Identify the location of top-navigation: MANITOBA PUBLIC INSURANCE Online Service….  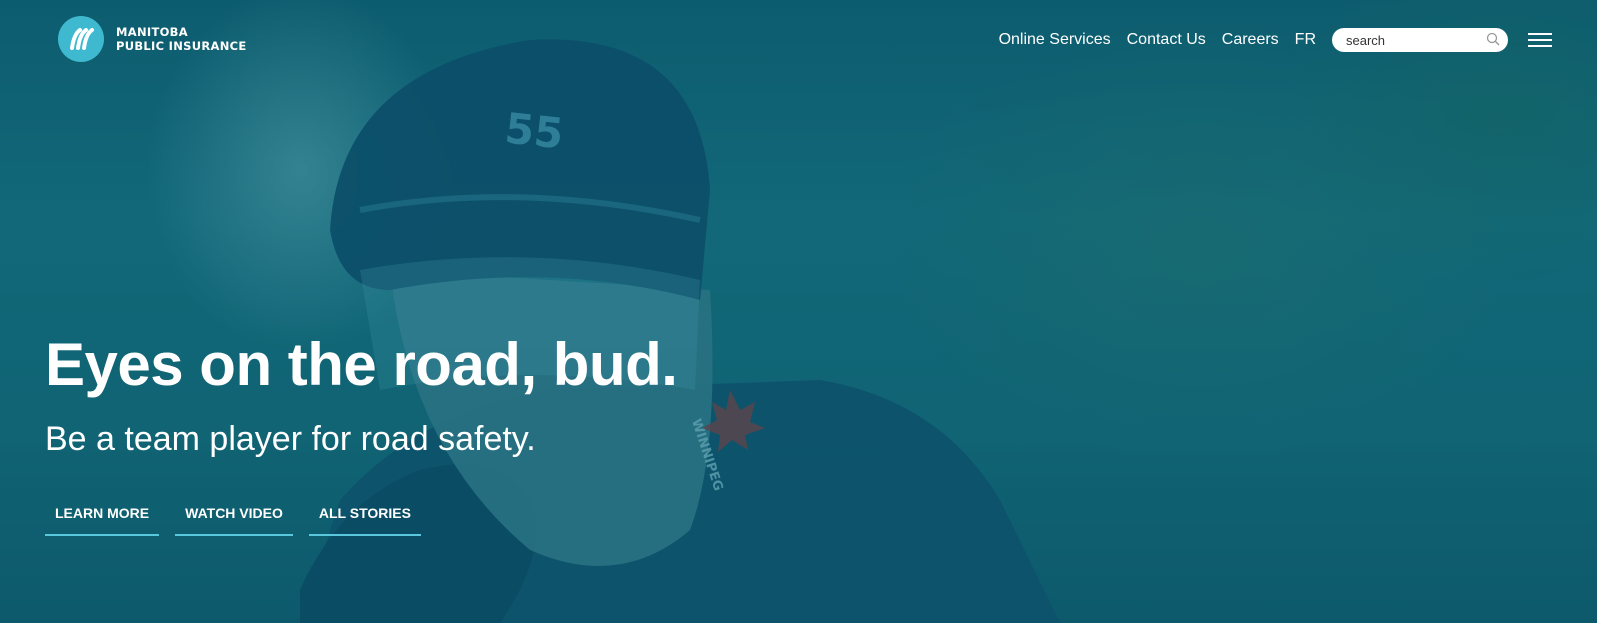
(798, 39).